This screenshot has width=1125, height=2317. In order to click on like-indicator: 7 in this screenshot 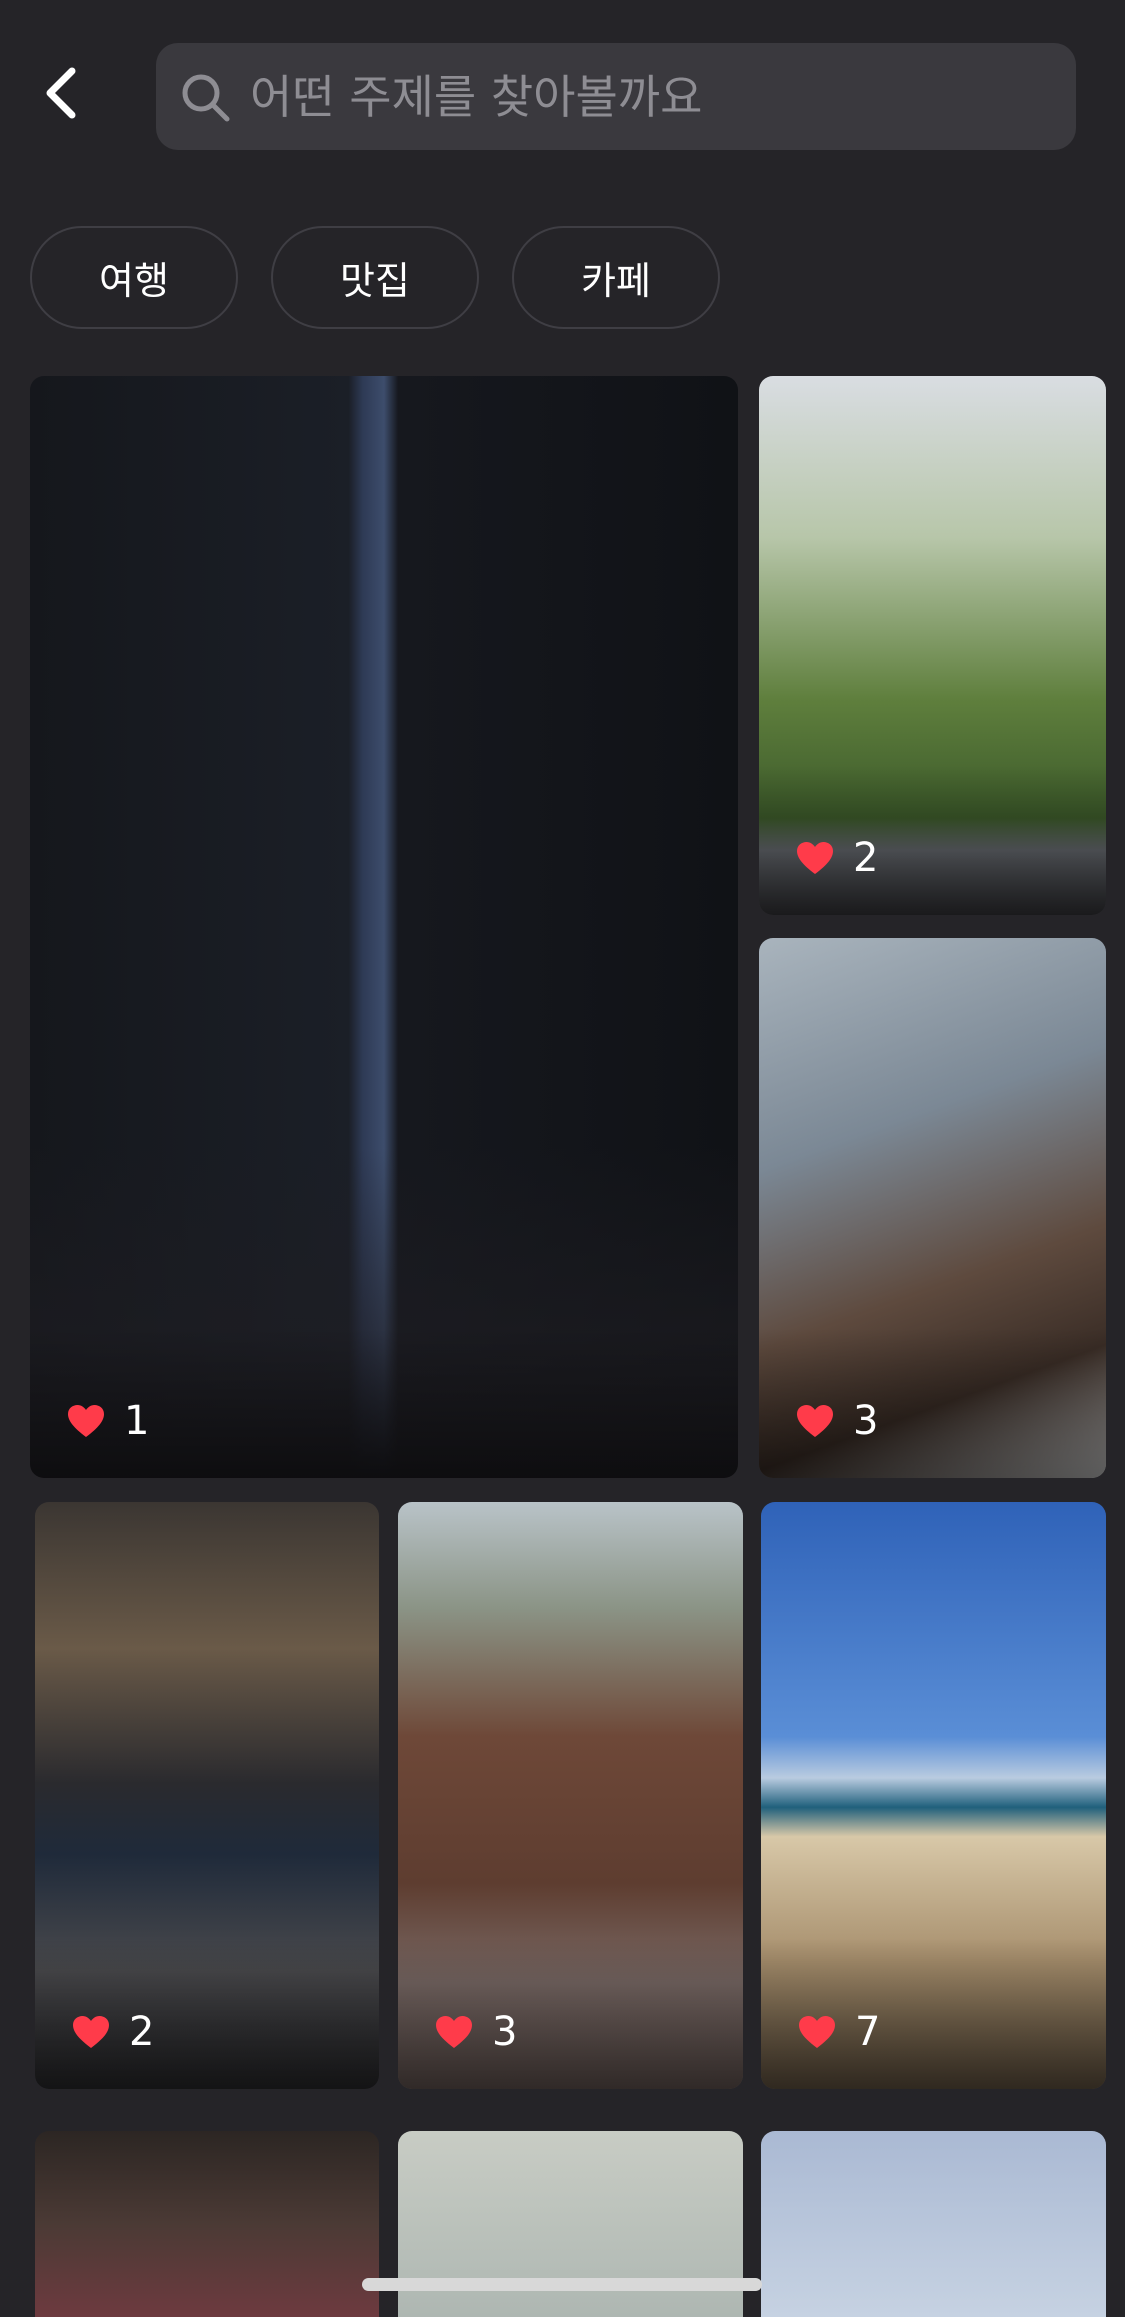, I will do `click(838, 2032)`.